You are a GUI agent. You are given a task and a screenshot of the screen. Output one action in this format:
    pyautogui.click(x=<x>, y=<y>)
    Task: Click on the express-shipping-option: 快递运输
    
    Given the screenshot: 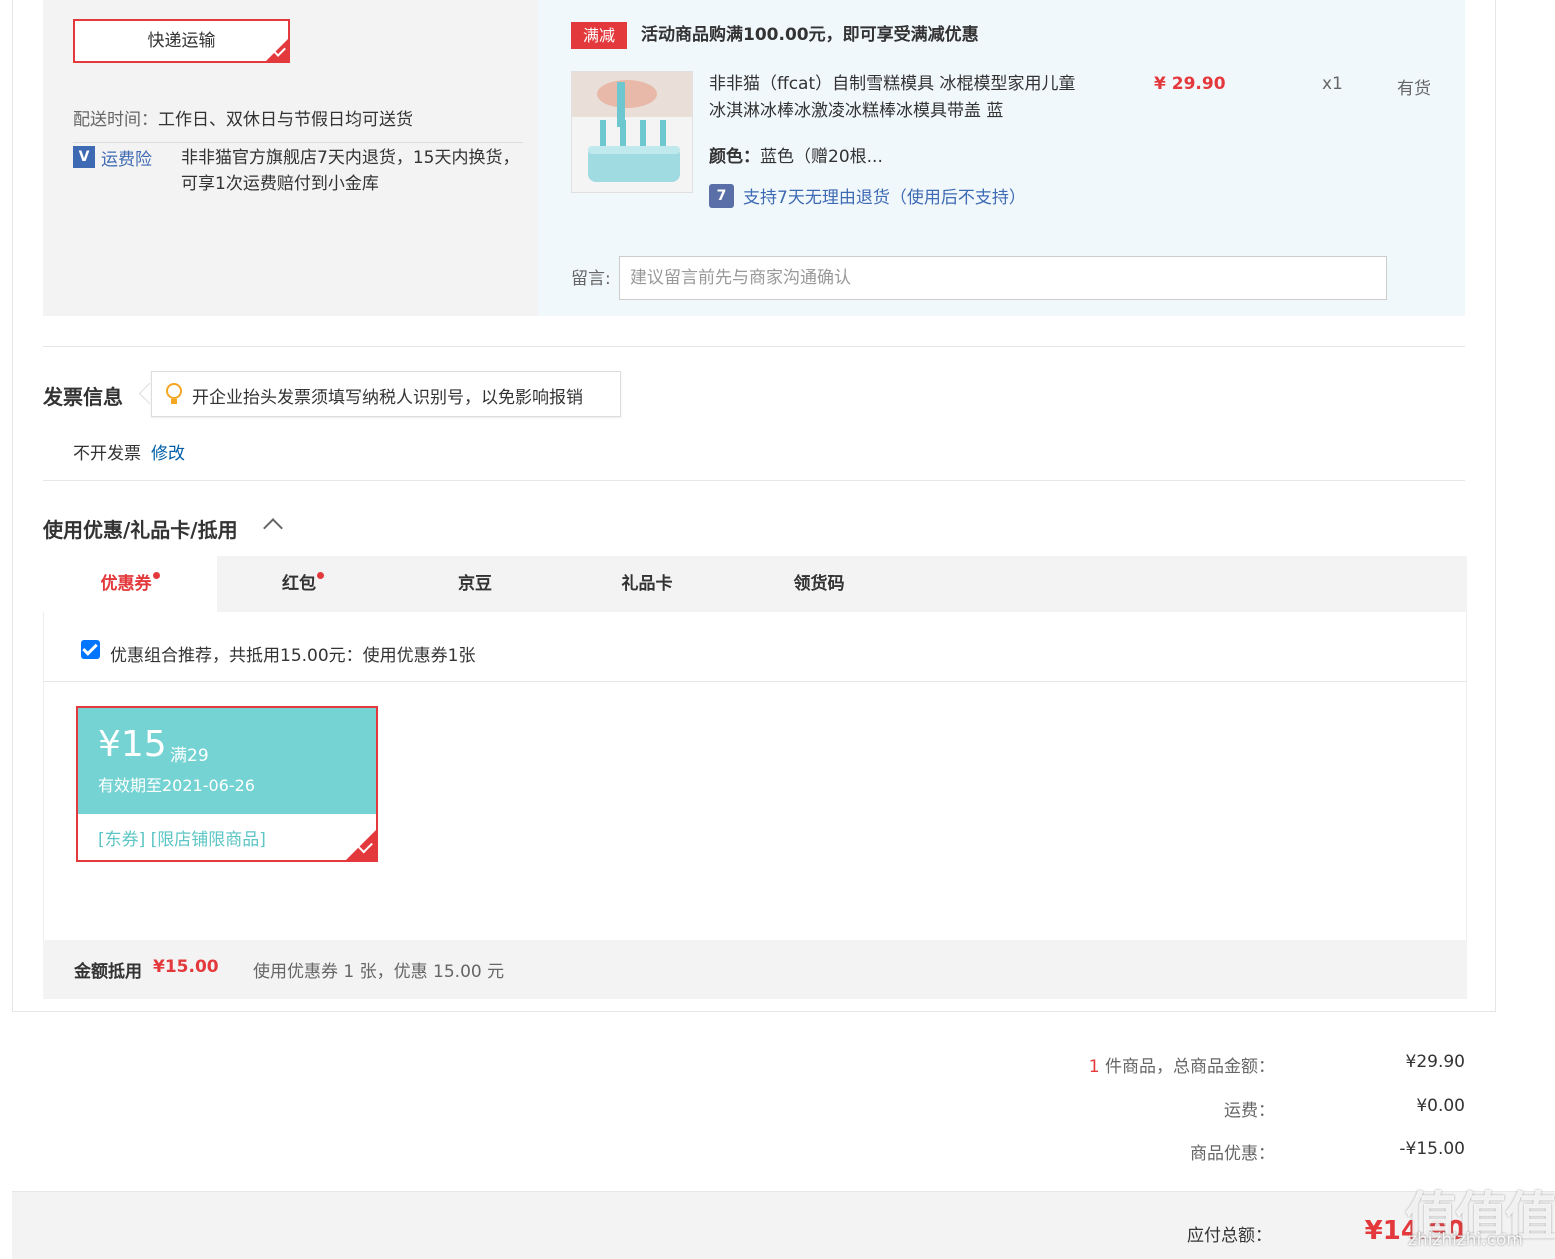 What is the action you would take?
    pyautogui.click(x=181, y=41)
    